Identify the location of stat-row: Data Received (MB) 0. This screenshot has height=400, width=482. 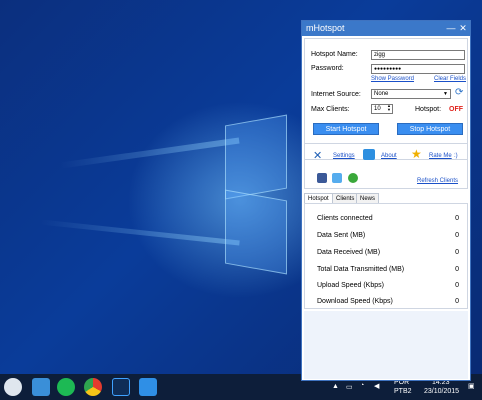
(388, 255).